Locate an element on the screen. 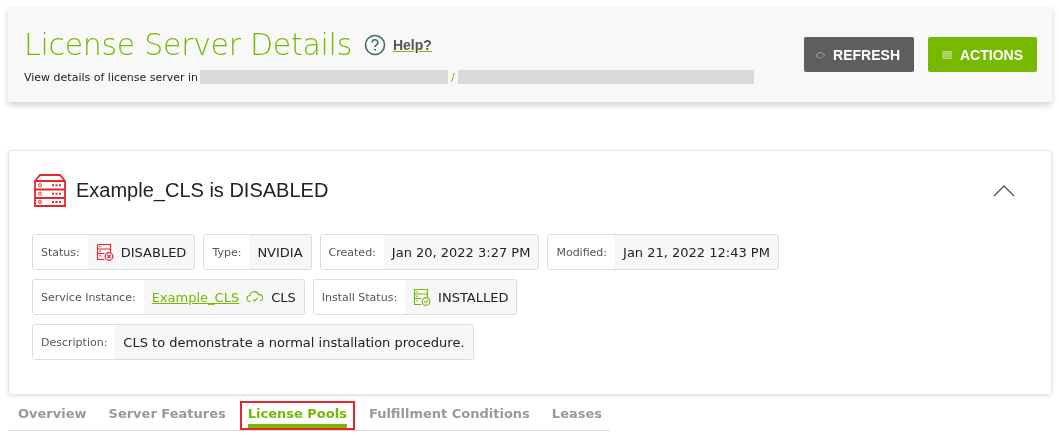  actions-button: ACTIONS is located at coordinates (982, 54).